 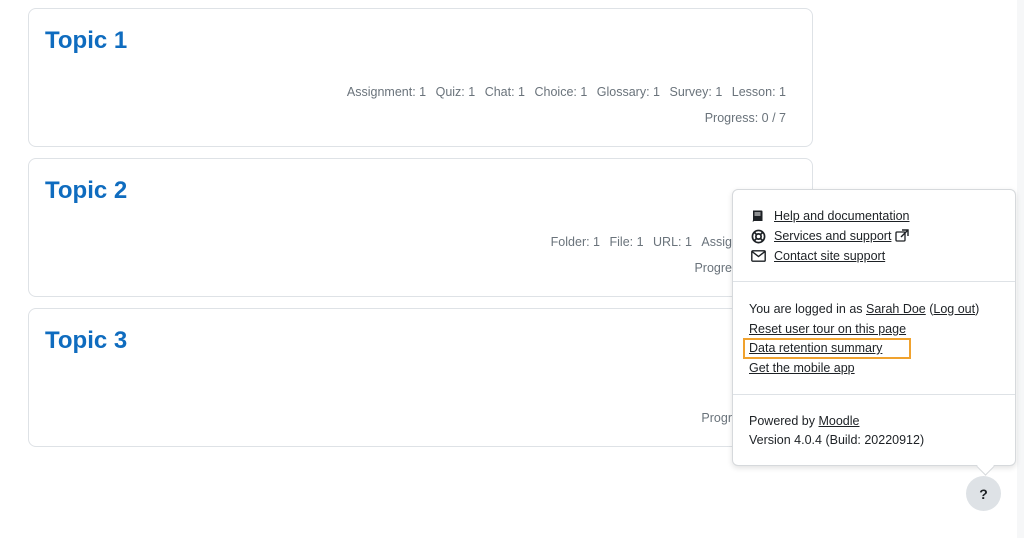 What do you see at coordinates (896, 309) in the screenshot?
I see `user-profile-link: Sarah Doe` at bounding box center [896, 309].